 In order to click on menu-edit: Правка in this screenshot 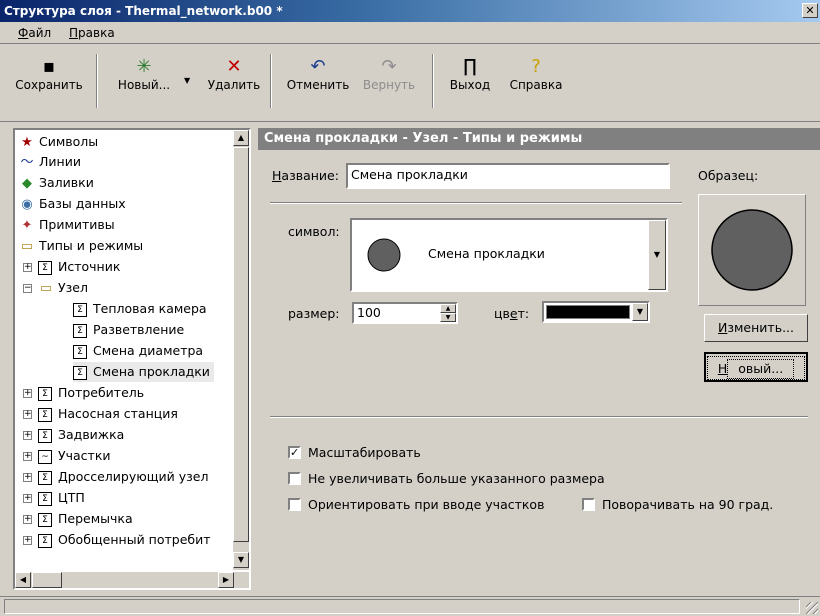, I will do `click(92, 33)`.